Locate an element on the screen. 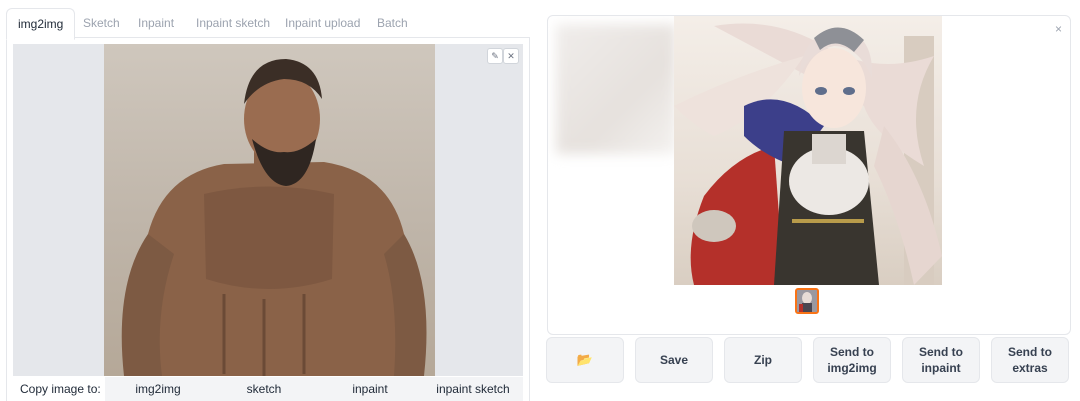  send-to-inpaint-button: Send to inpaint is located at coordinates (941, 360).